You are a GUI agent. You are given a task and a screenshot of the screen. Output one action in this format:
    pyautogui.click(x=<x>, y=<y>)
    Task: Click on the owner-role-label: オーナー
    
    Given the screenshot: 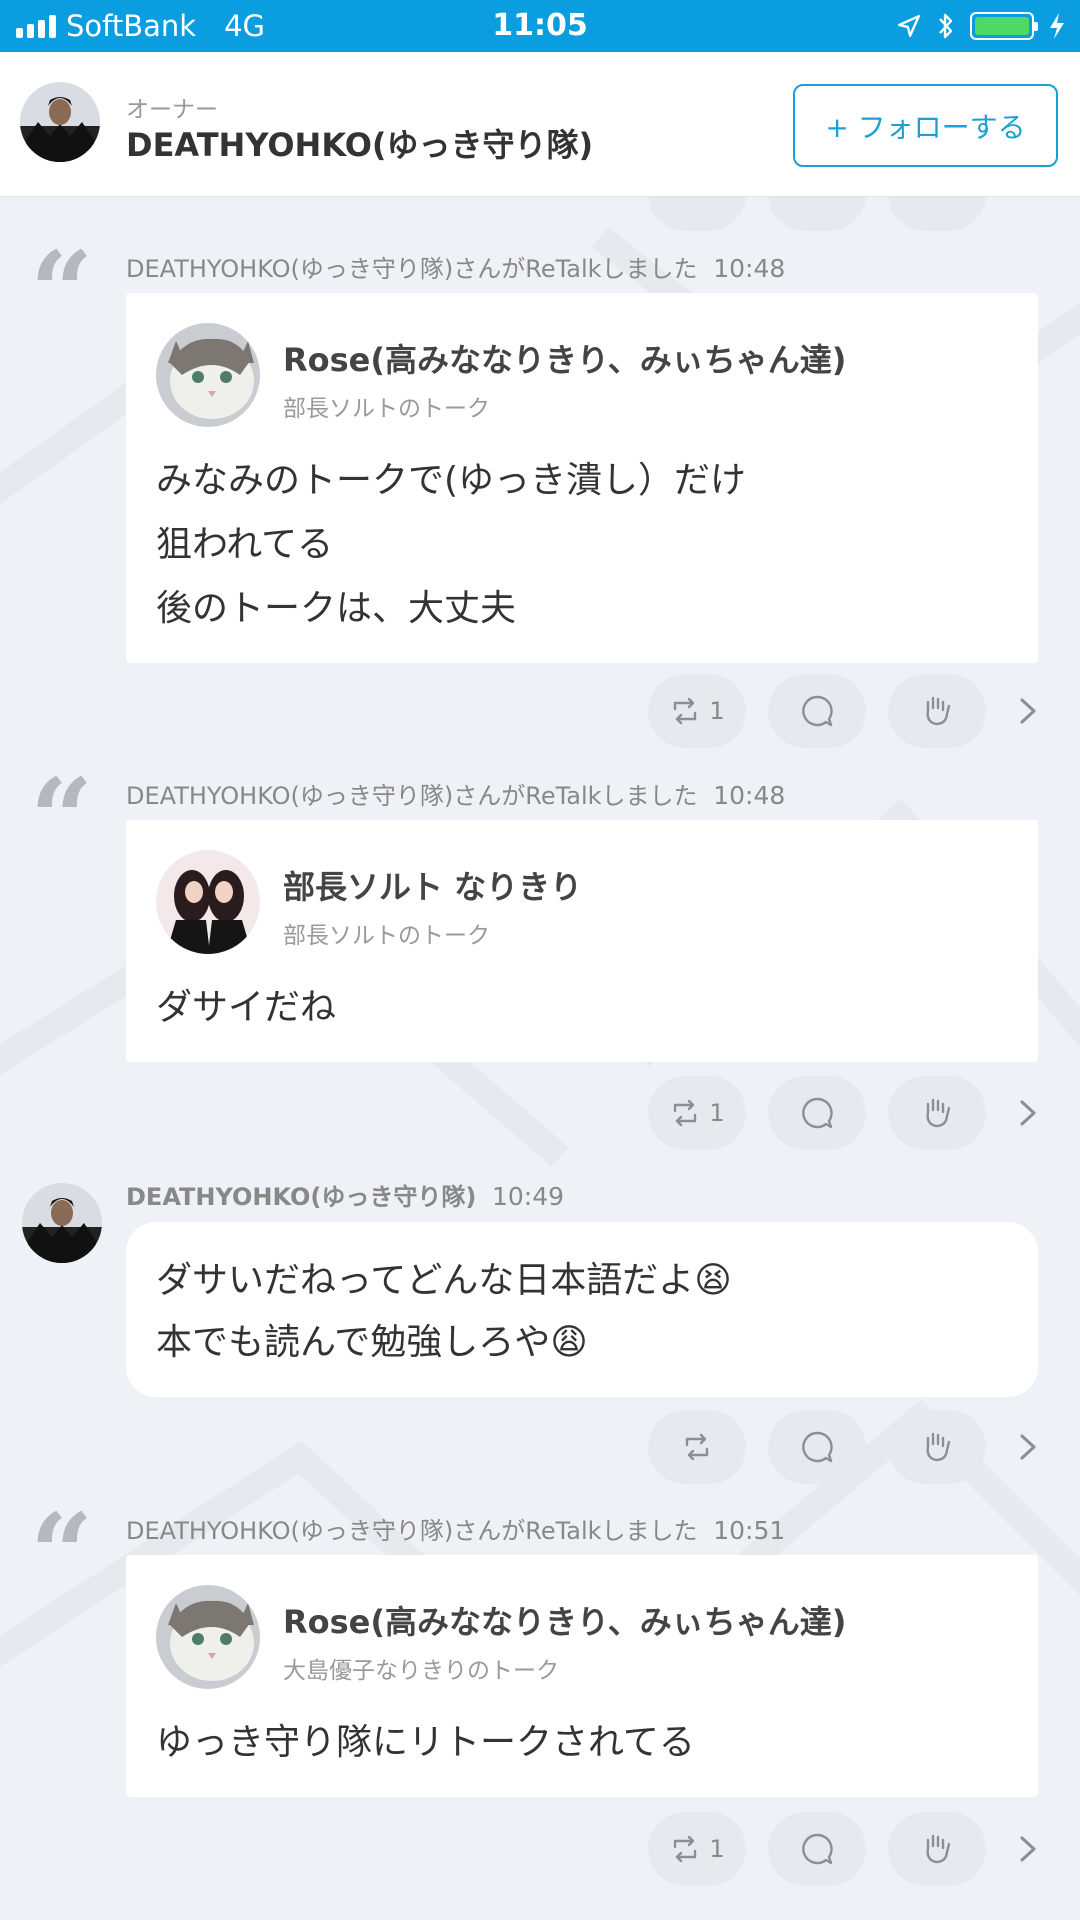 What is the action you would take?
    pyautogui.click(x=172, y=110)
    